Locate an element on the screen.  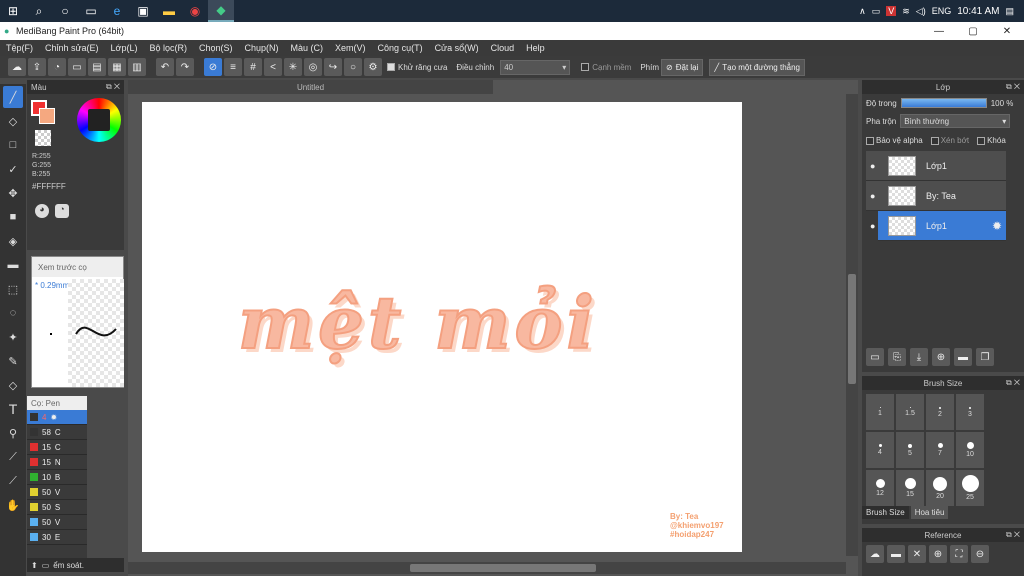
brush-tool-icon: ╱ is located at coordinates (13, 97).